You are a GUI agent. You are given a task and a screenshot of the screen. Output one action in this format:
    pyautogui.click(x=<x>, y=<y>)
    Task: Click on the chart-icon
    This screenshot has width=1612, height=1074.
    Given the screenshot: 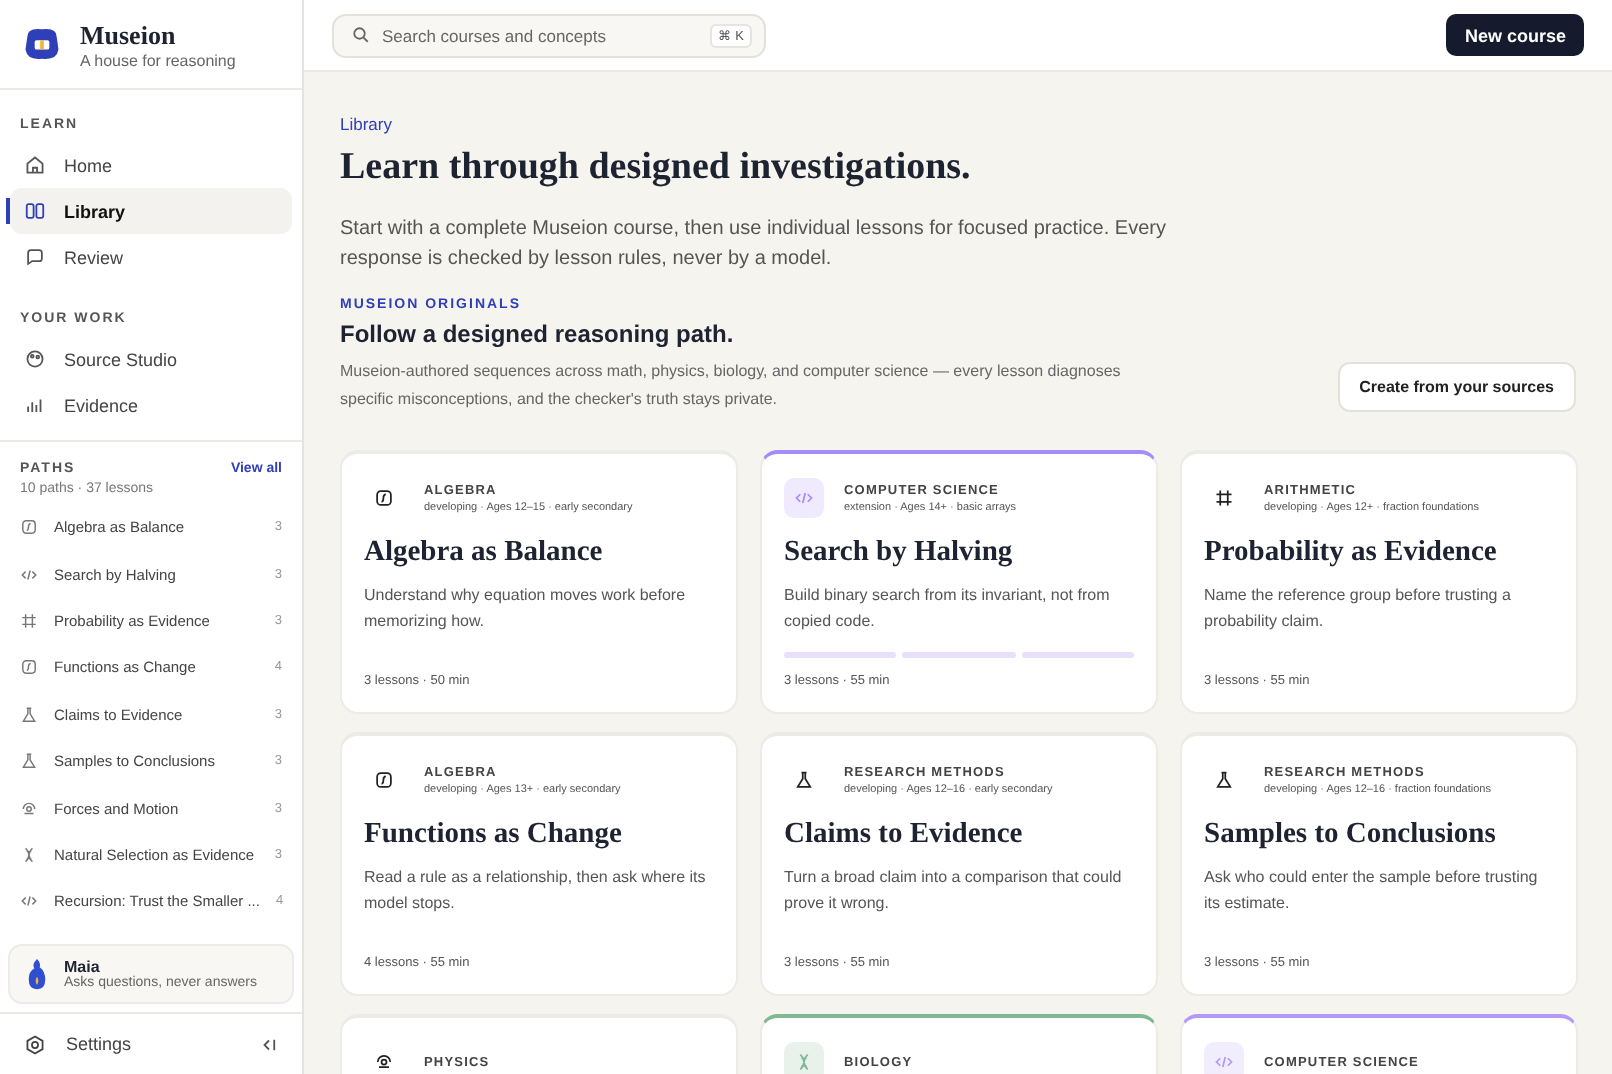 What is the action you would take?
    pyautogui.click(x=35, y=405)
    